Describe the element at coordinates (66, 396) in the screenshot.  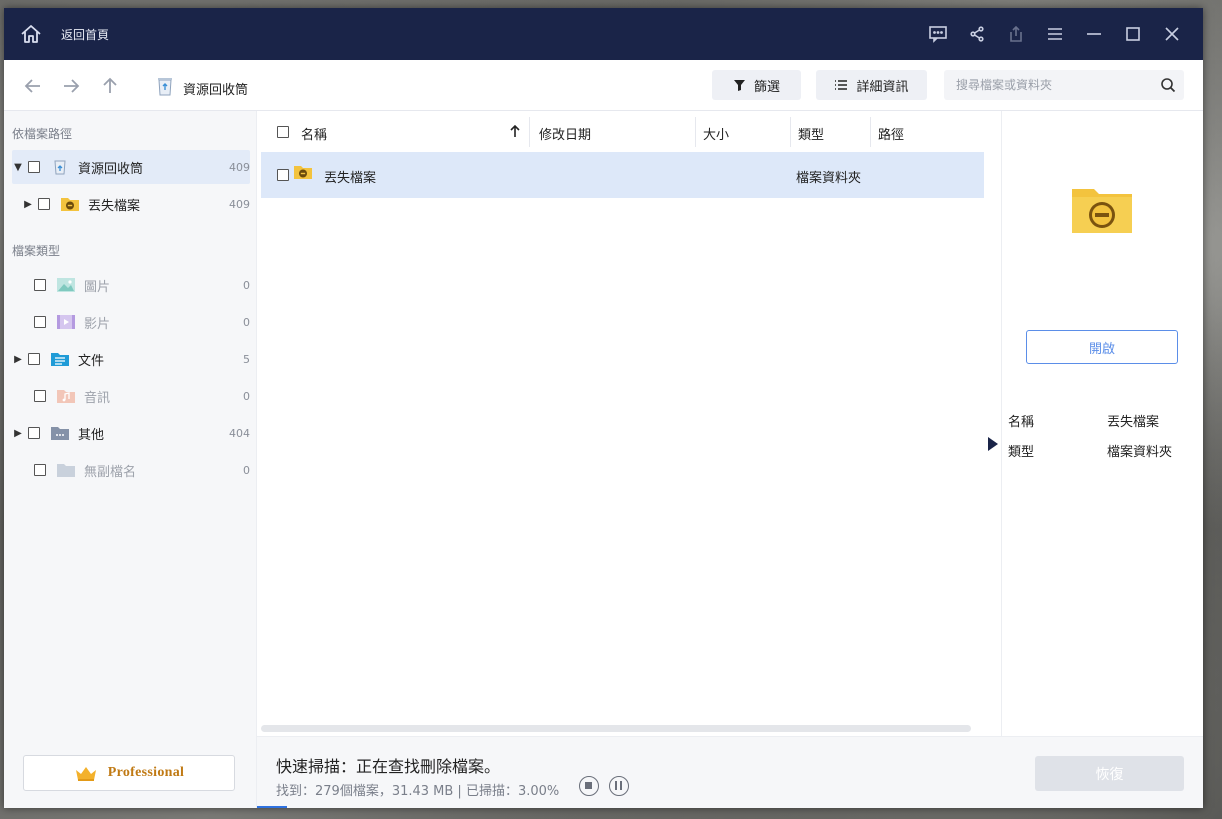
I see `audio-icon` at that location.